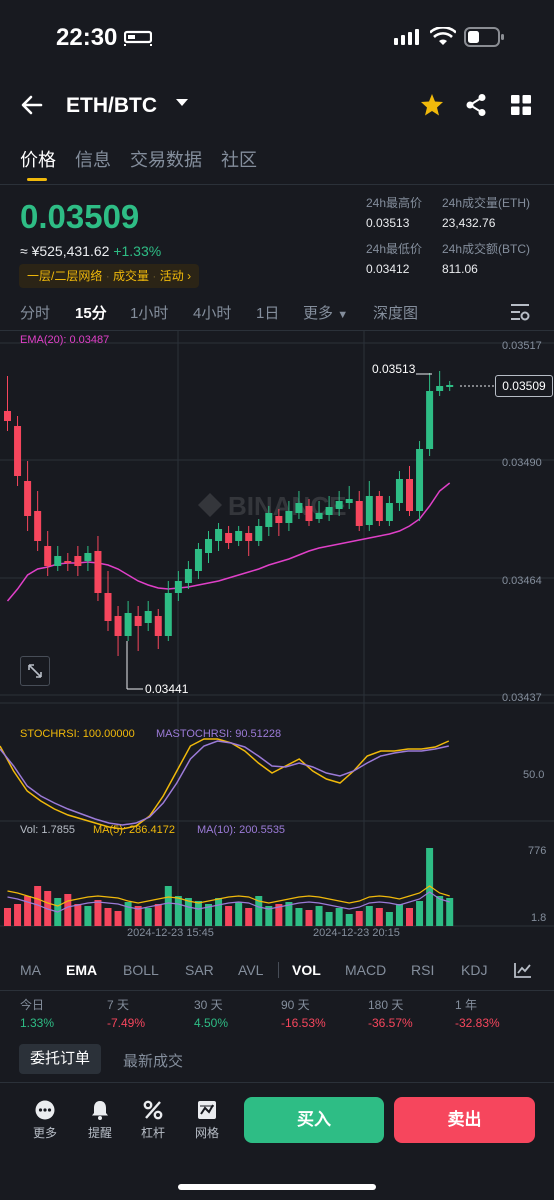  I want to click on battery-icon, so click(484, 37).